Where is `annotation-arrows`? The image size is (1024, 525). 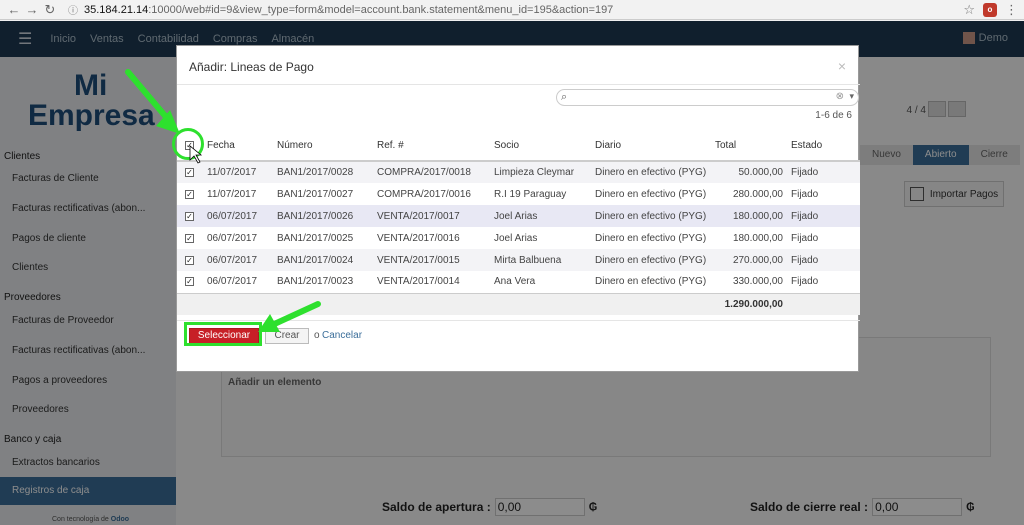
annotation-arrows is located at coordinates (223, 200).